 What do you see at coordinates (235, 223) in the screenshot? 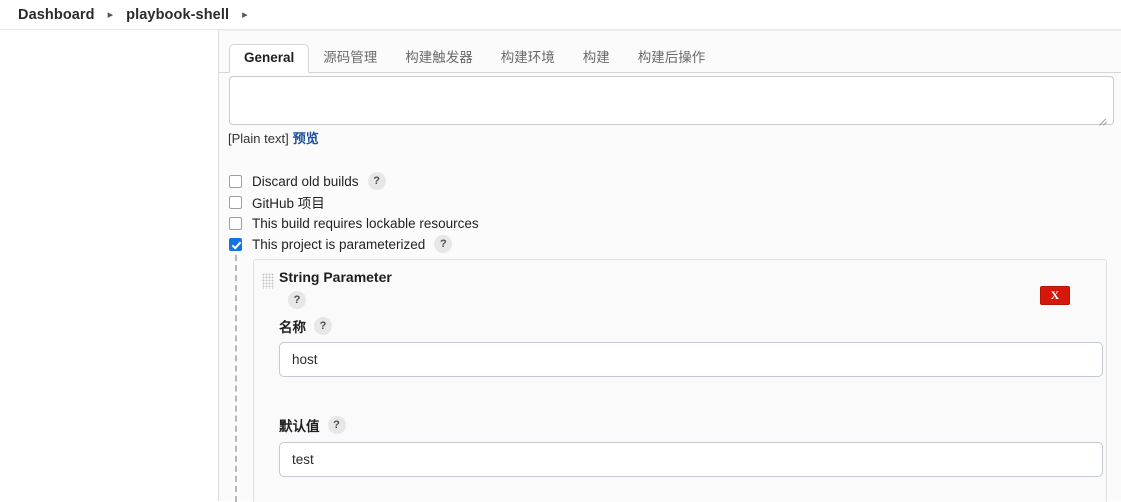
I see `checkbox-lockable-resources` at bounding box center [235, 223].